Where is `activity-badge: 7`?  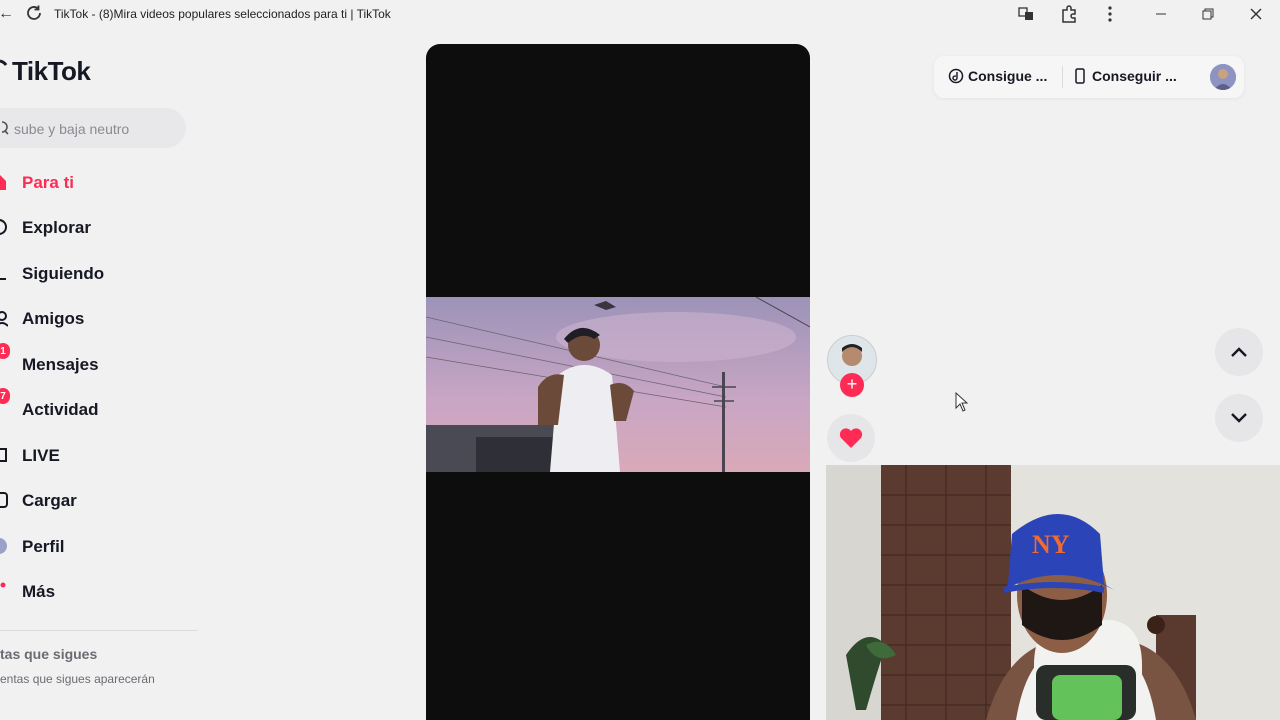 activity-badge: 7 is located at coordinates (5, 396).